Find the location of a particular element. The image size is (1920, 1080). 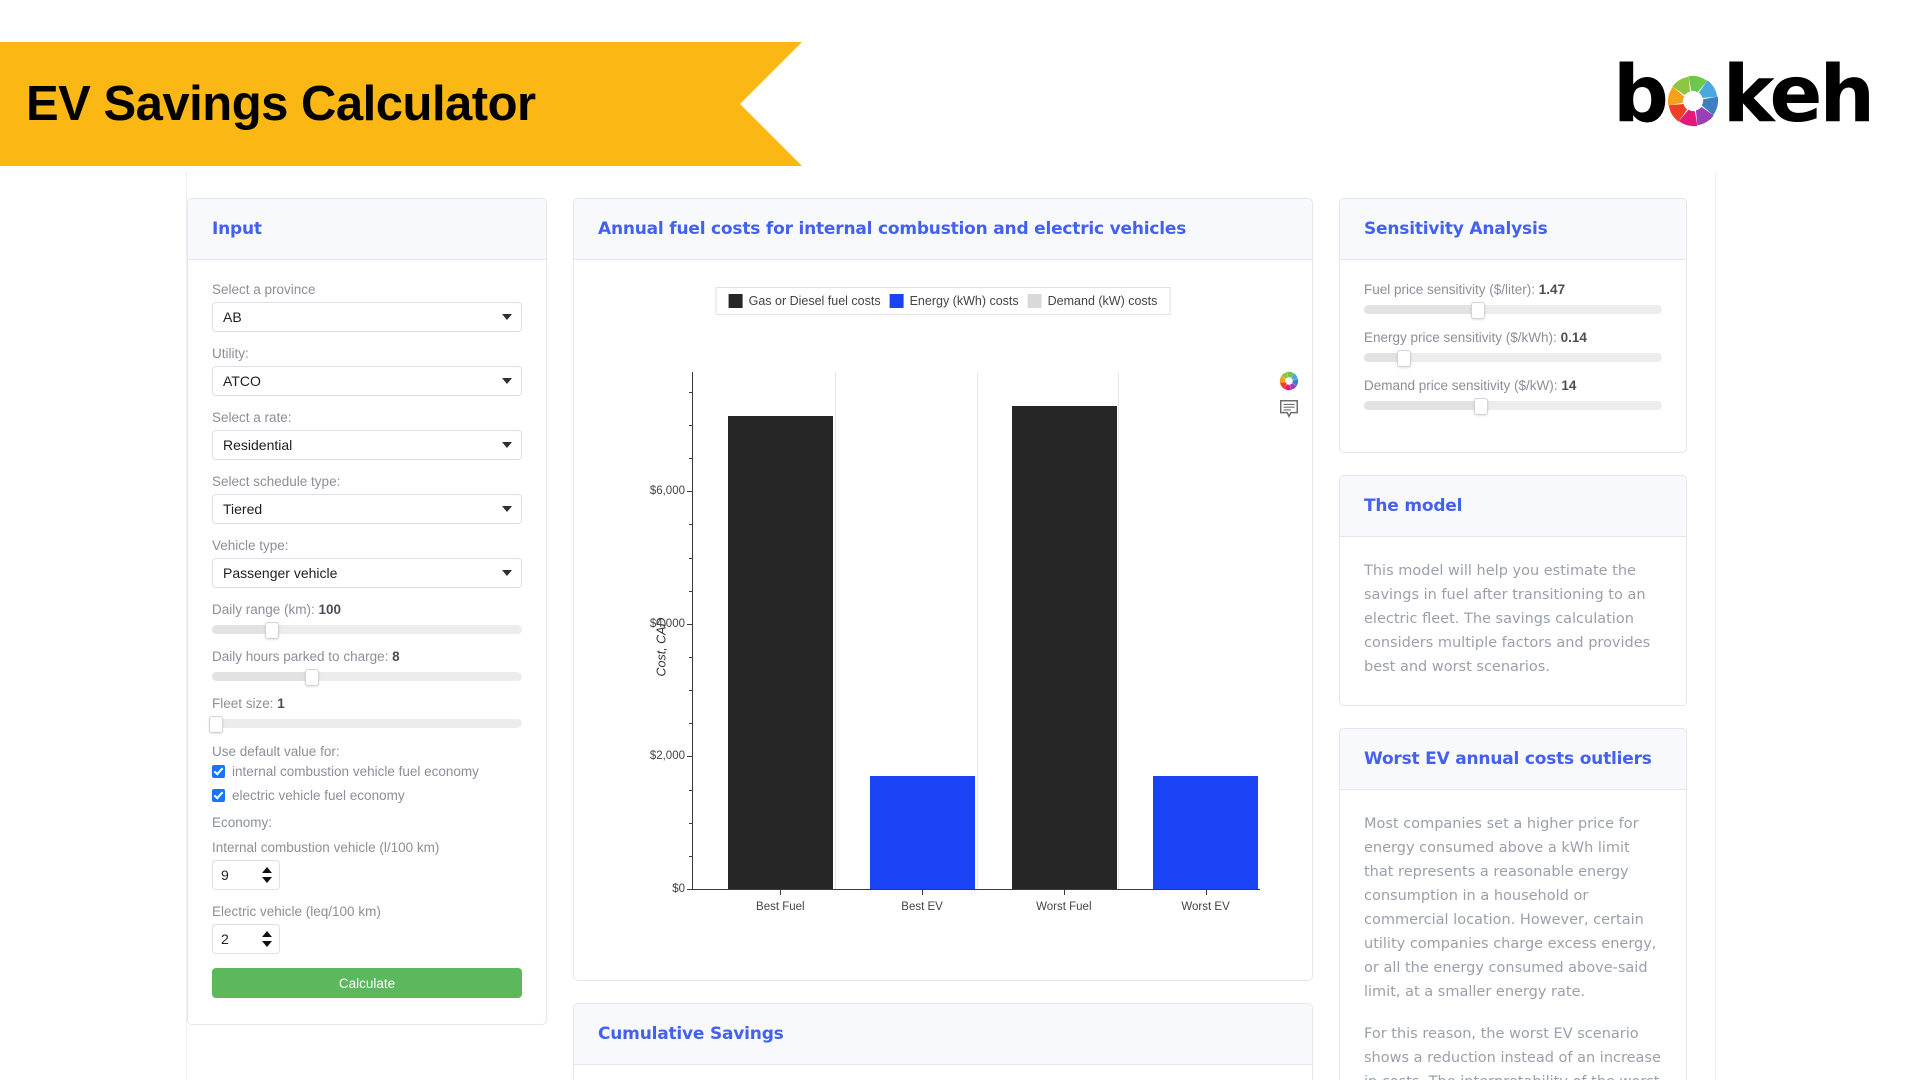

province-select: AB is located at coordinates (367, 317).